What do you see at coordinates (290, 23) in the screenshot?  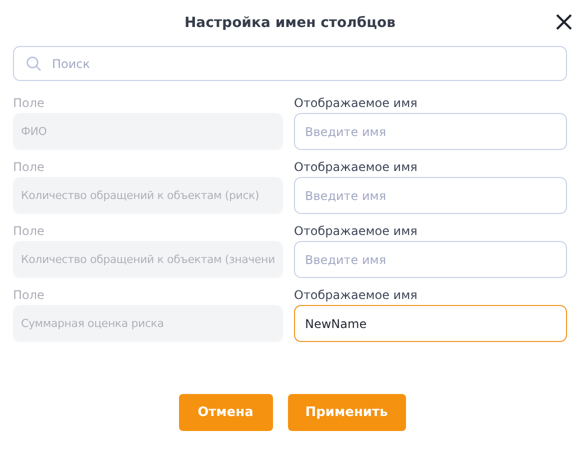 I see `dialog-title: Настройка имен столбцов` at bounding box center [290, 23].